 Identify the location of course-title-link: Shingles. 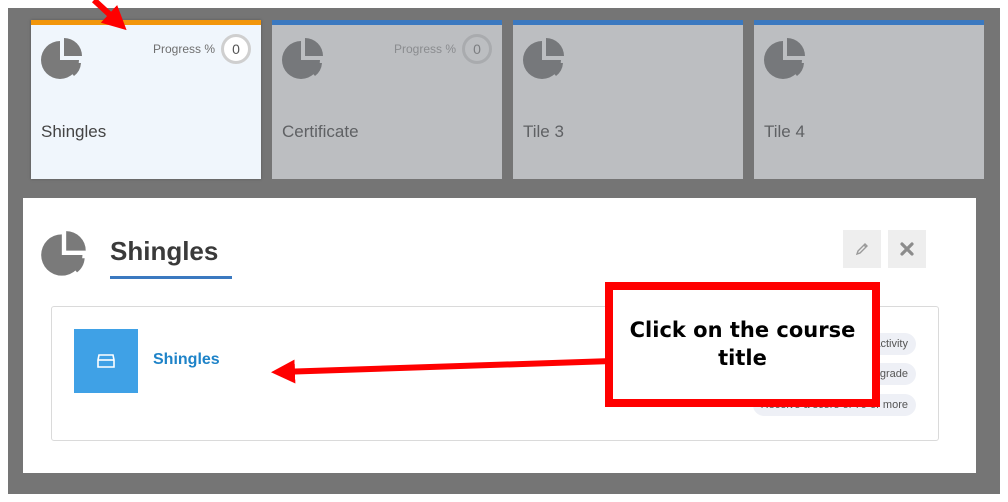
(186, 360).